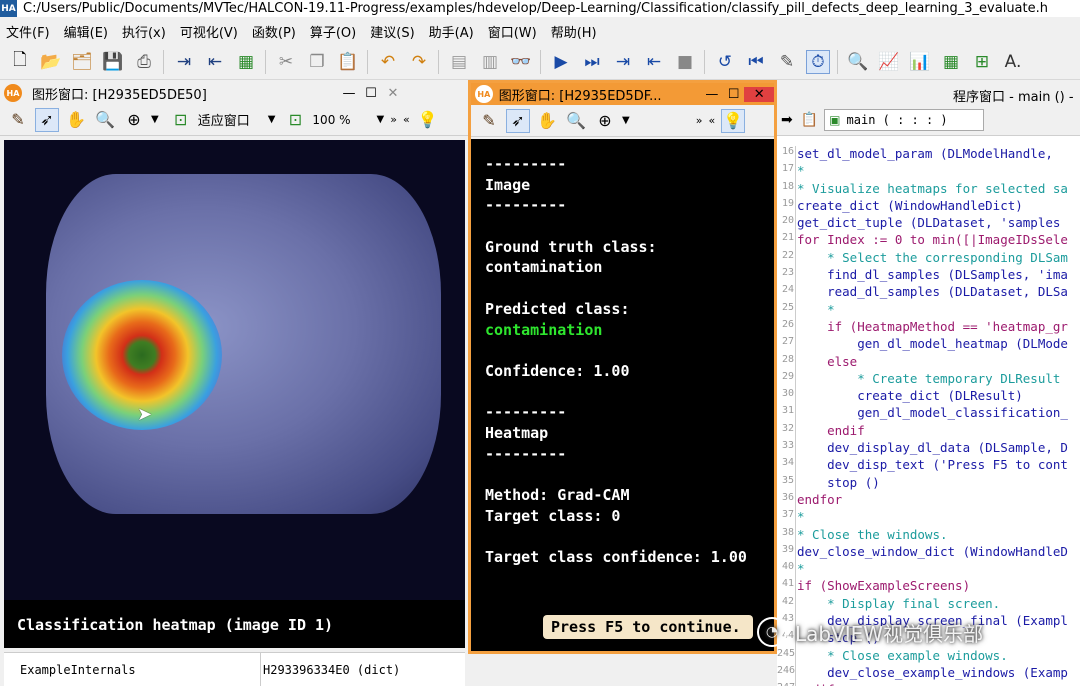 Image resolution: width=1080 pixels, height=686 pixels. Describe the element at coordinates (234, 669) in the screenshot. I see `variable-row: ExampleInternals H293396334E0 (dict)` at that location.